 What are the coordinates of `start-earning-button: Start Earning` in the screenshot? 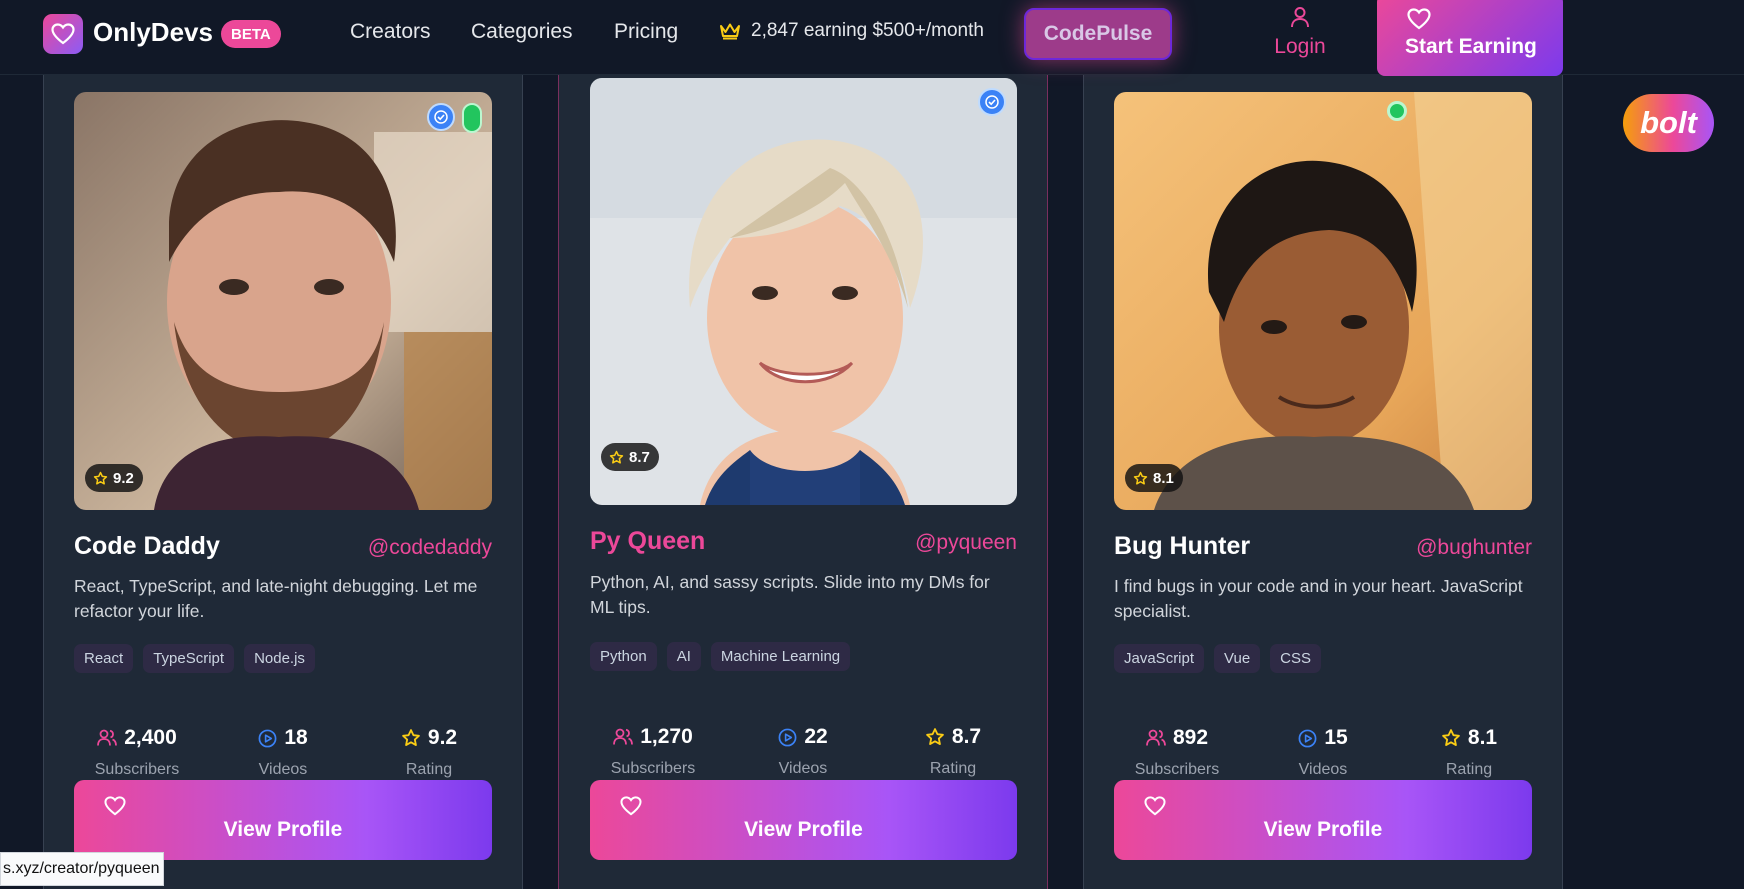 It's located at (1470, 38).